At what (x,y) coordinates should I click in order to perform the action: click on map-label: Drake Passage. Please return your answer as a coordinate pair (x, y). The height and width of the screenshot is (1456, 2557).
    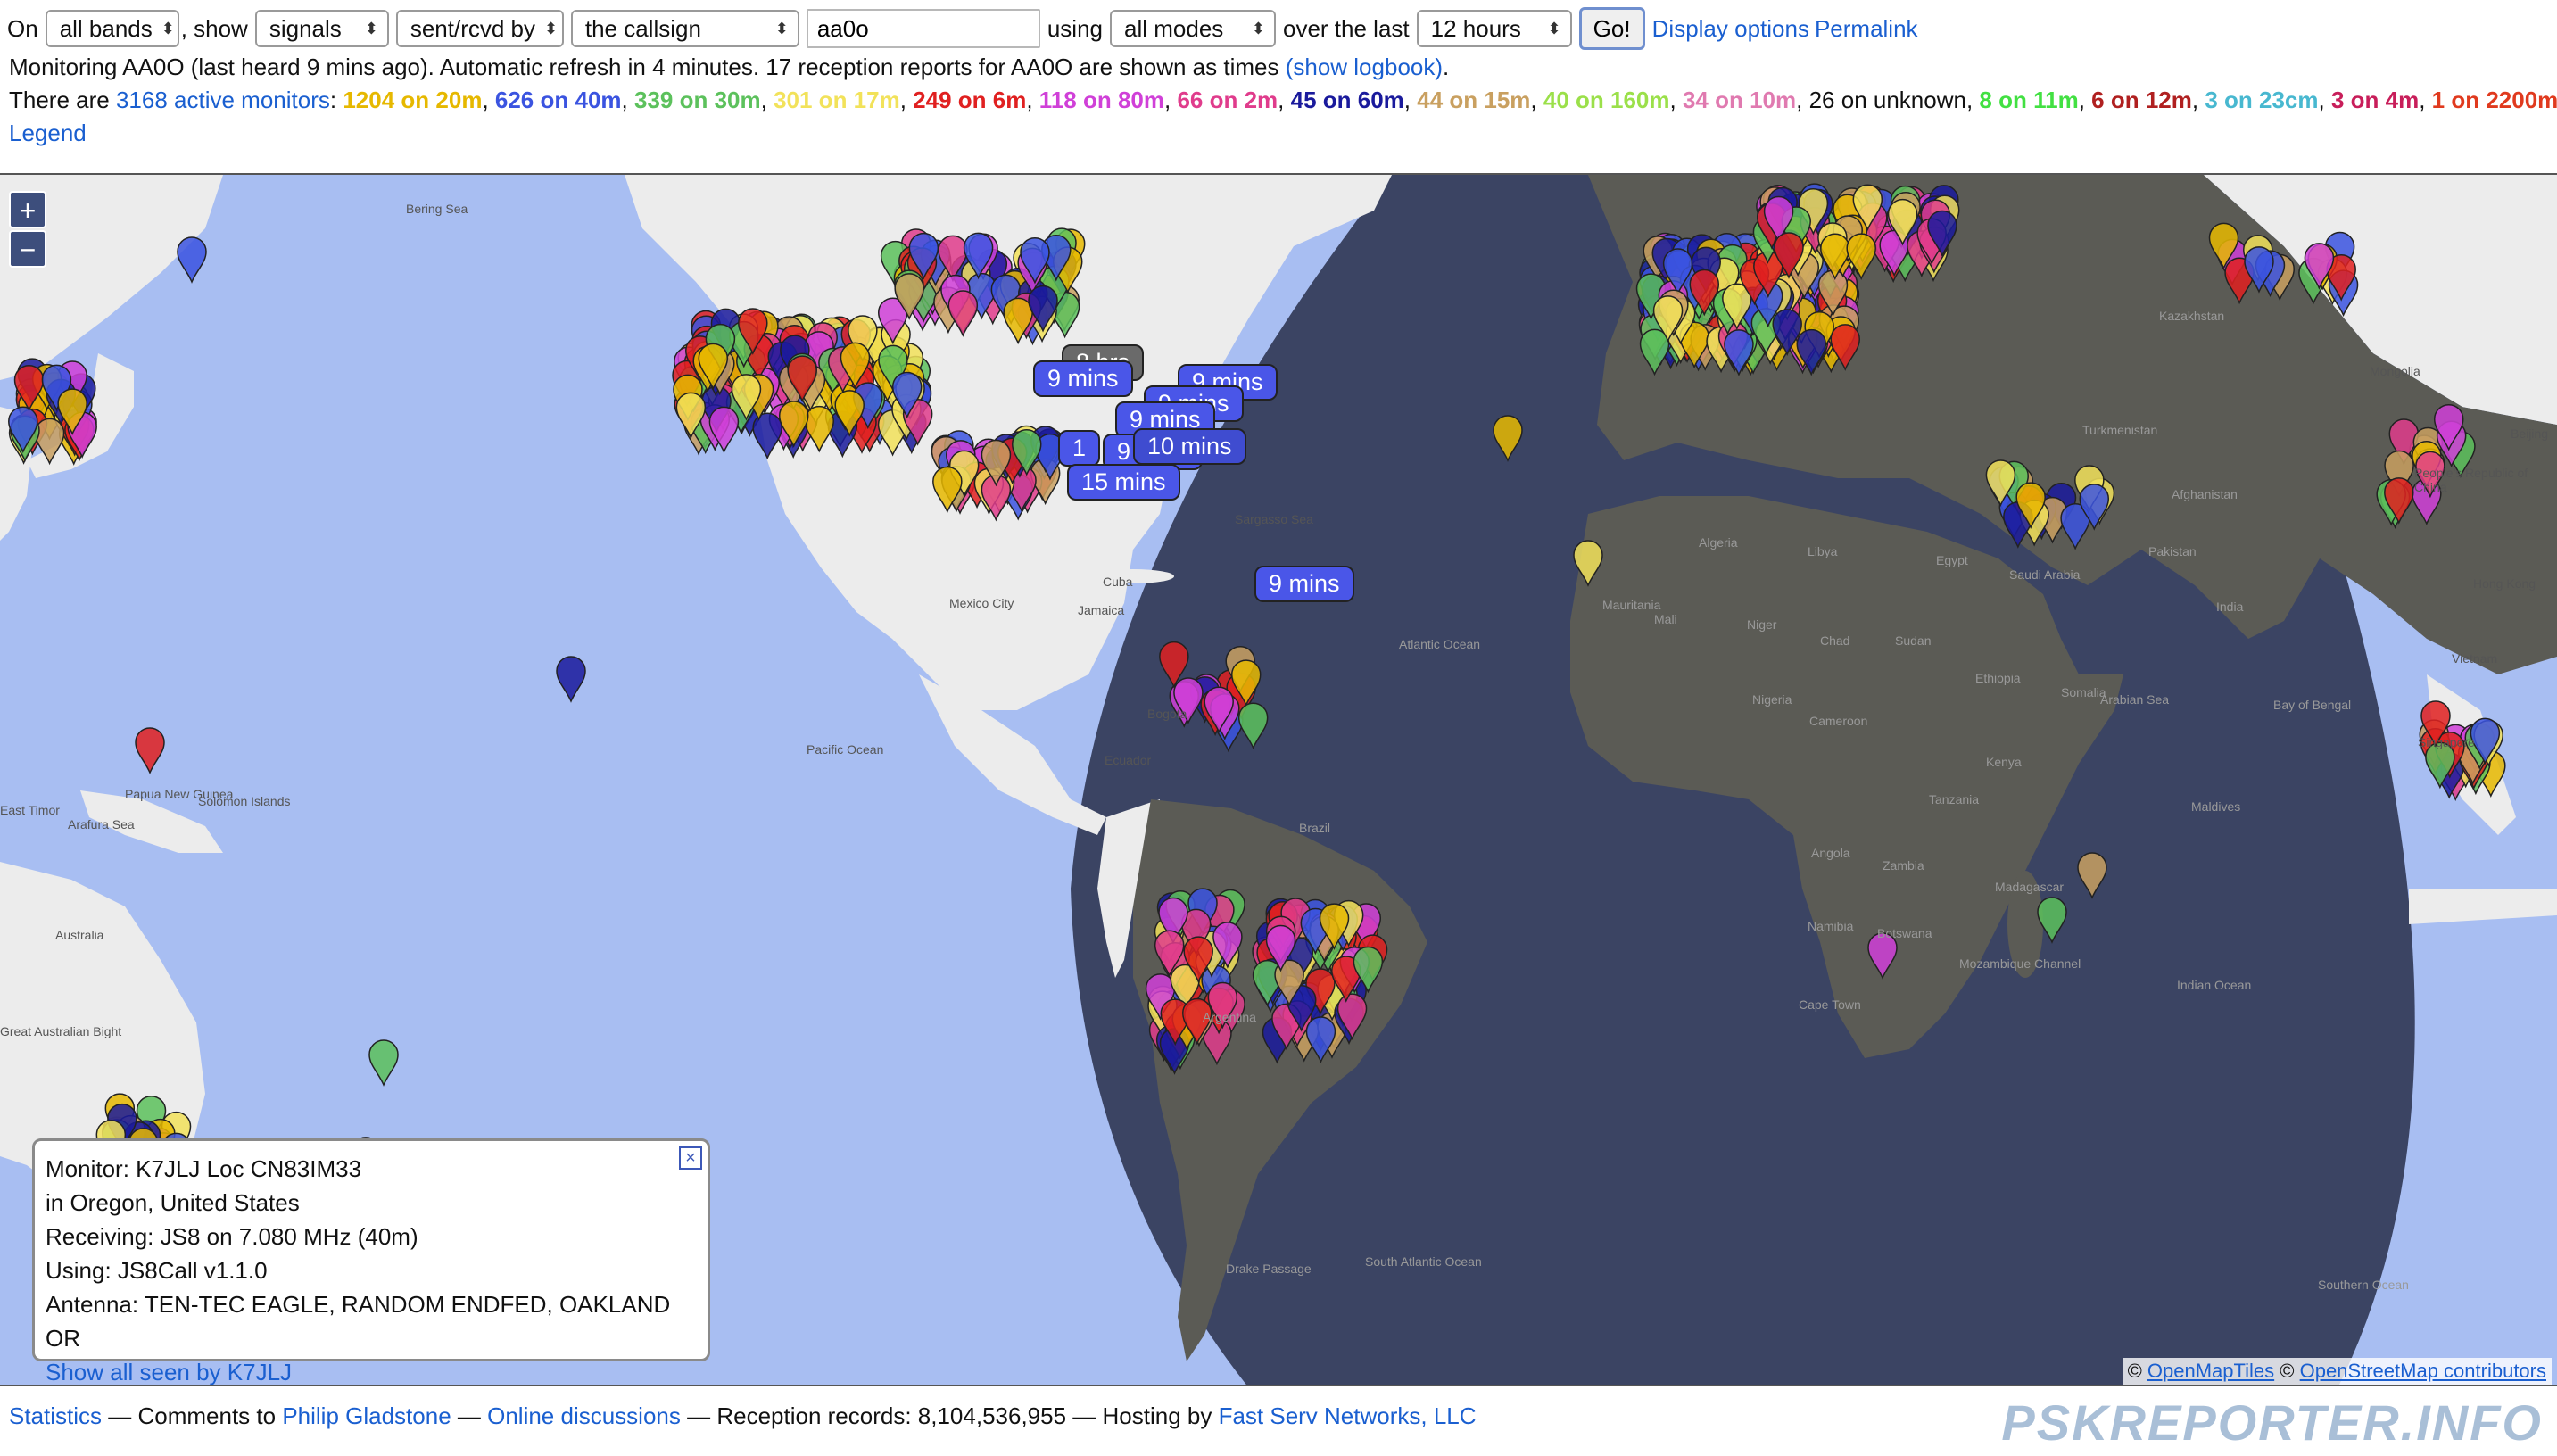
    Looking at the image, I should click on (1269, 1269).